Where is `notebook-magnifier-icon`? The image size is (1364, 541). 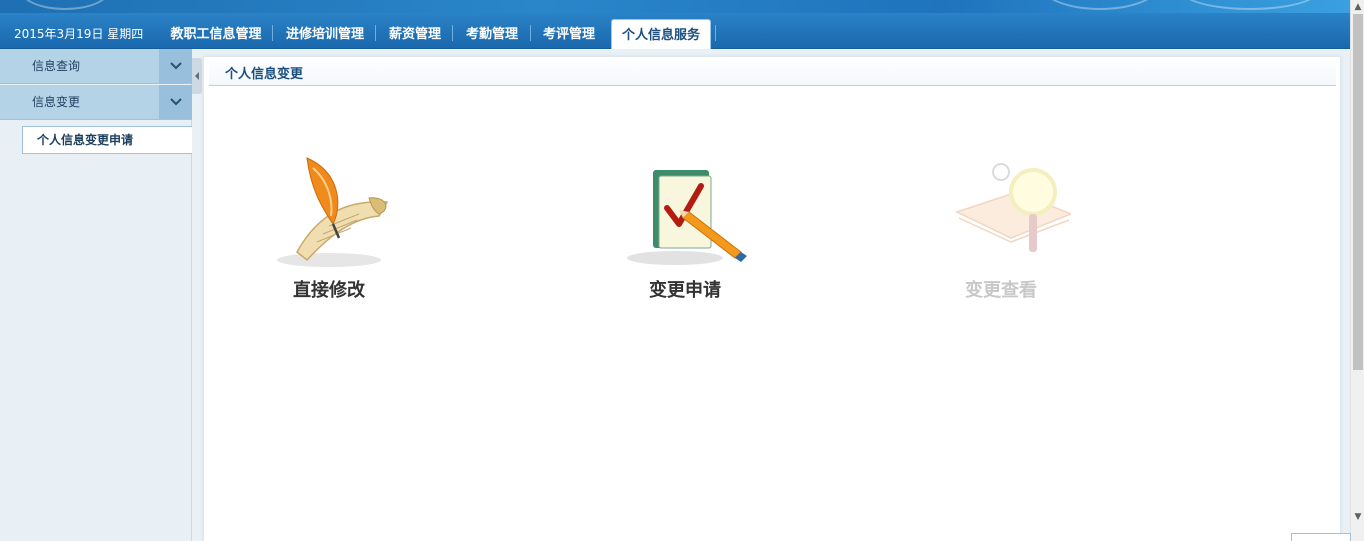
notebook-magnifier-icon is located at coordinates (1013, 207).